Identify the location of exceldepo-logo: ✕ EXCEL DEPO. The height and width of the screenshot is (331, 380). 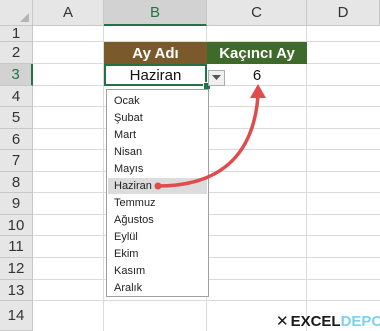
(328, 321).